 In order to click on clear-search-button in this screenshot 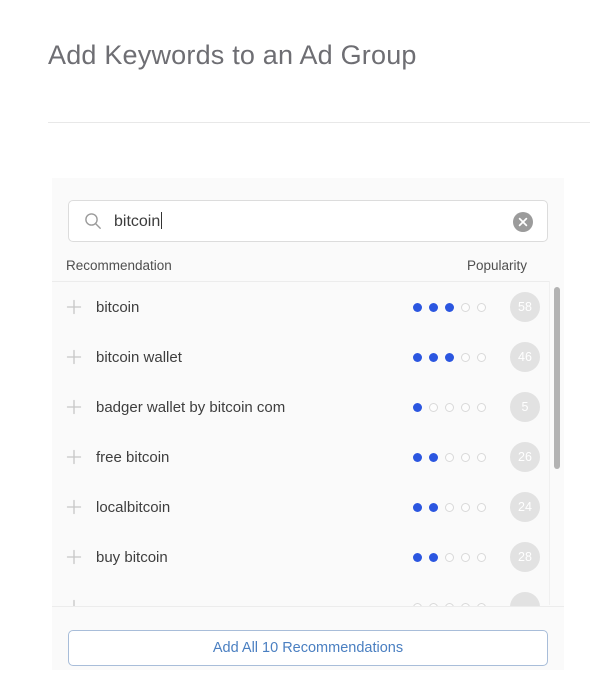, I will do `click(523, 222)`.